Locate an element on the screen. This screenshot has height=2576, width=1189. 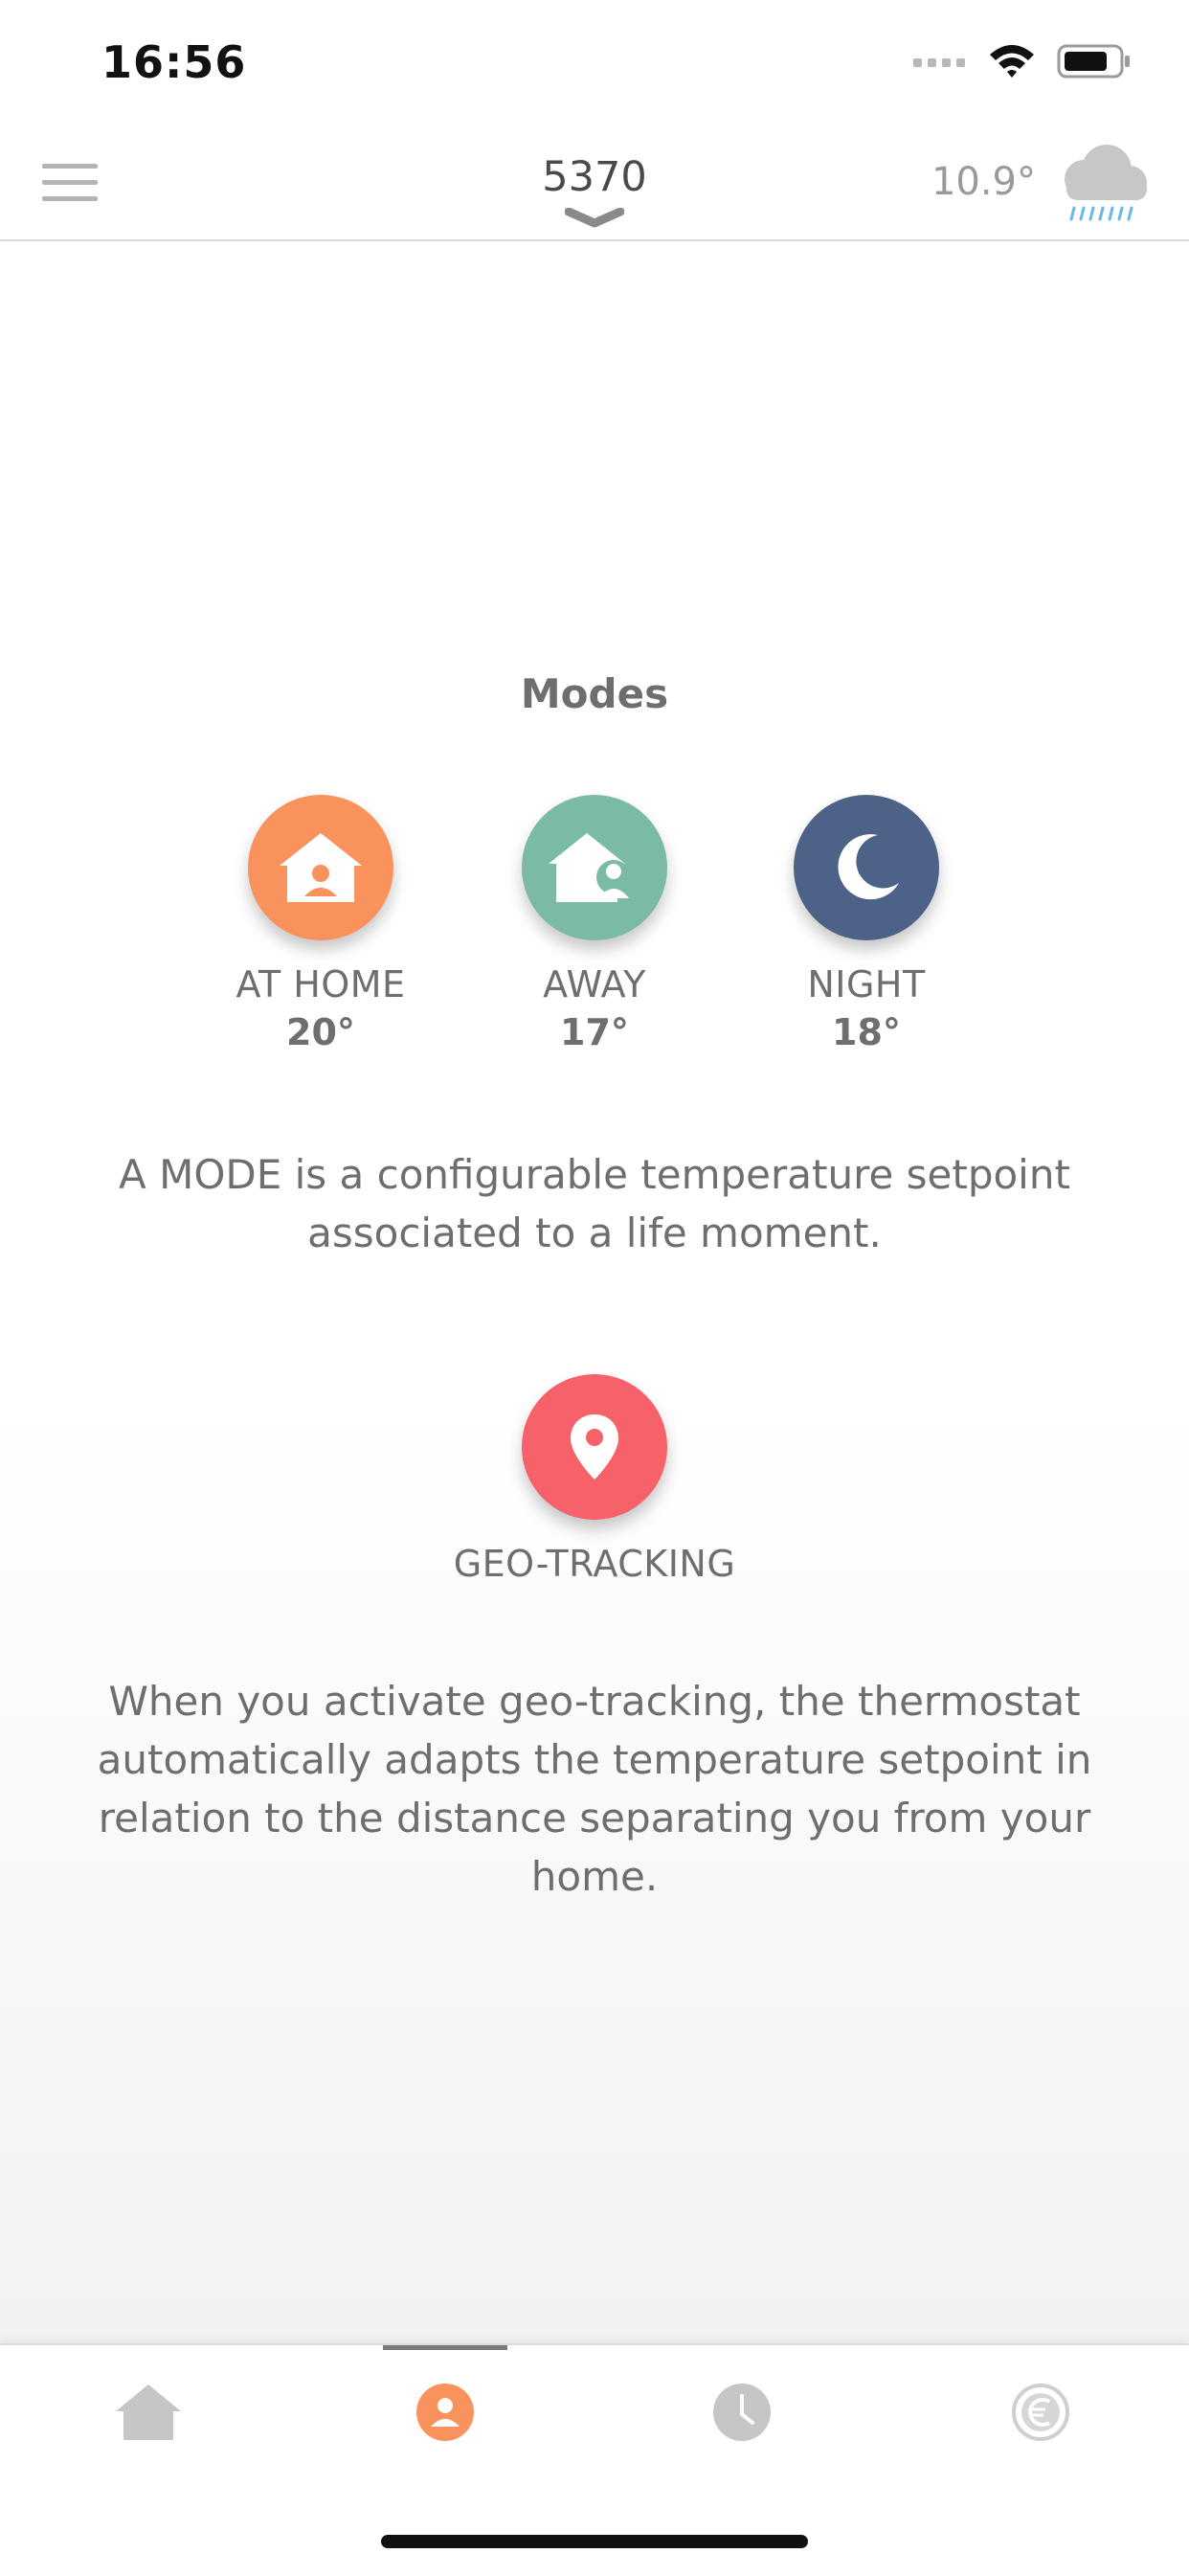
weather-temperature: 10.9° is located at coordinates (983, 182).